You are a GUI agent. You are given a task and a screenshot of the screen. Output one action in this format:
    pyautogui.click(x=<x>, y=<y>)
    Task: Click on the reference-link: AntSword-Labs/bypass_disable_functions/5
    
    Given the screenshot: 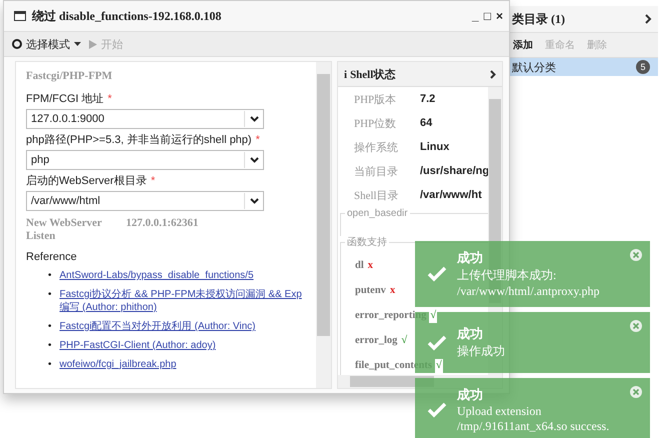 What is the action you would take?
    pyautogui.click(x=157, y=275)
    